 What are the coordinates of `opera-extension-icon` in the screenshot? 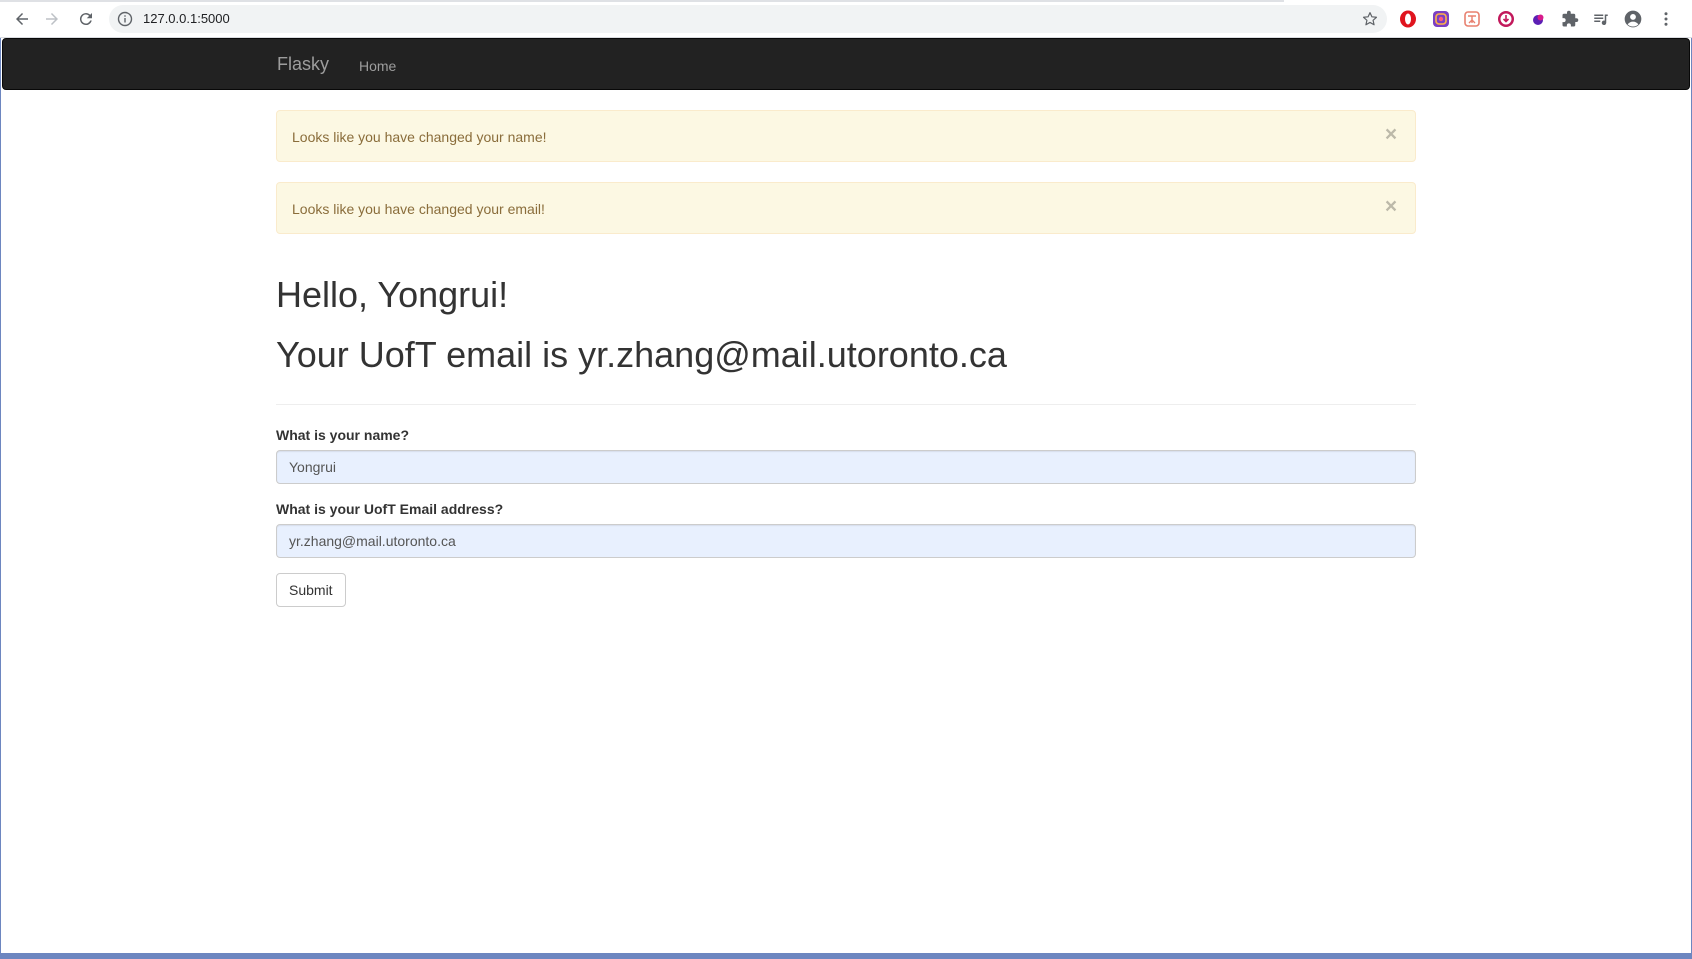 It's located at (1408, 19).